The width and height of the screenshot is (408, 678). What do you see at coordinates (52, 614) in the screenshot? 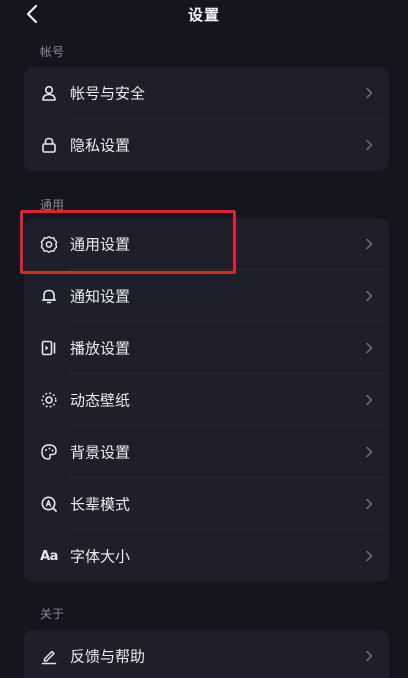
I see `section-label-about: 关于` at bounding box center [52, 614].